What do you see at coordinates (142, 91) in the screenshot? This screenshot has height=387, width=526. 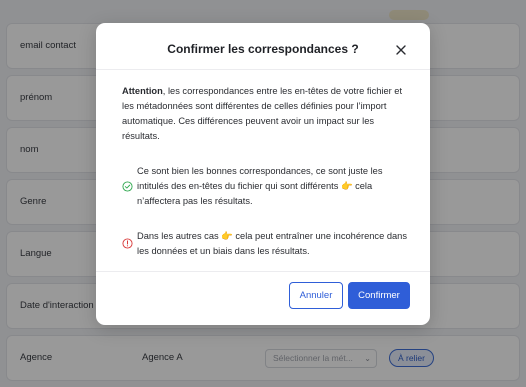 I see `intro-emphasis: Attention` at bounding box center [142, 91].